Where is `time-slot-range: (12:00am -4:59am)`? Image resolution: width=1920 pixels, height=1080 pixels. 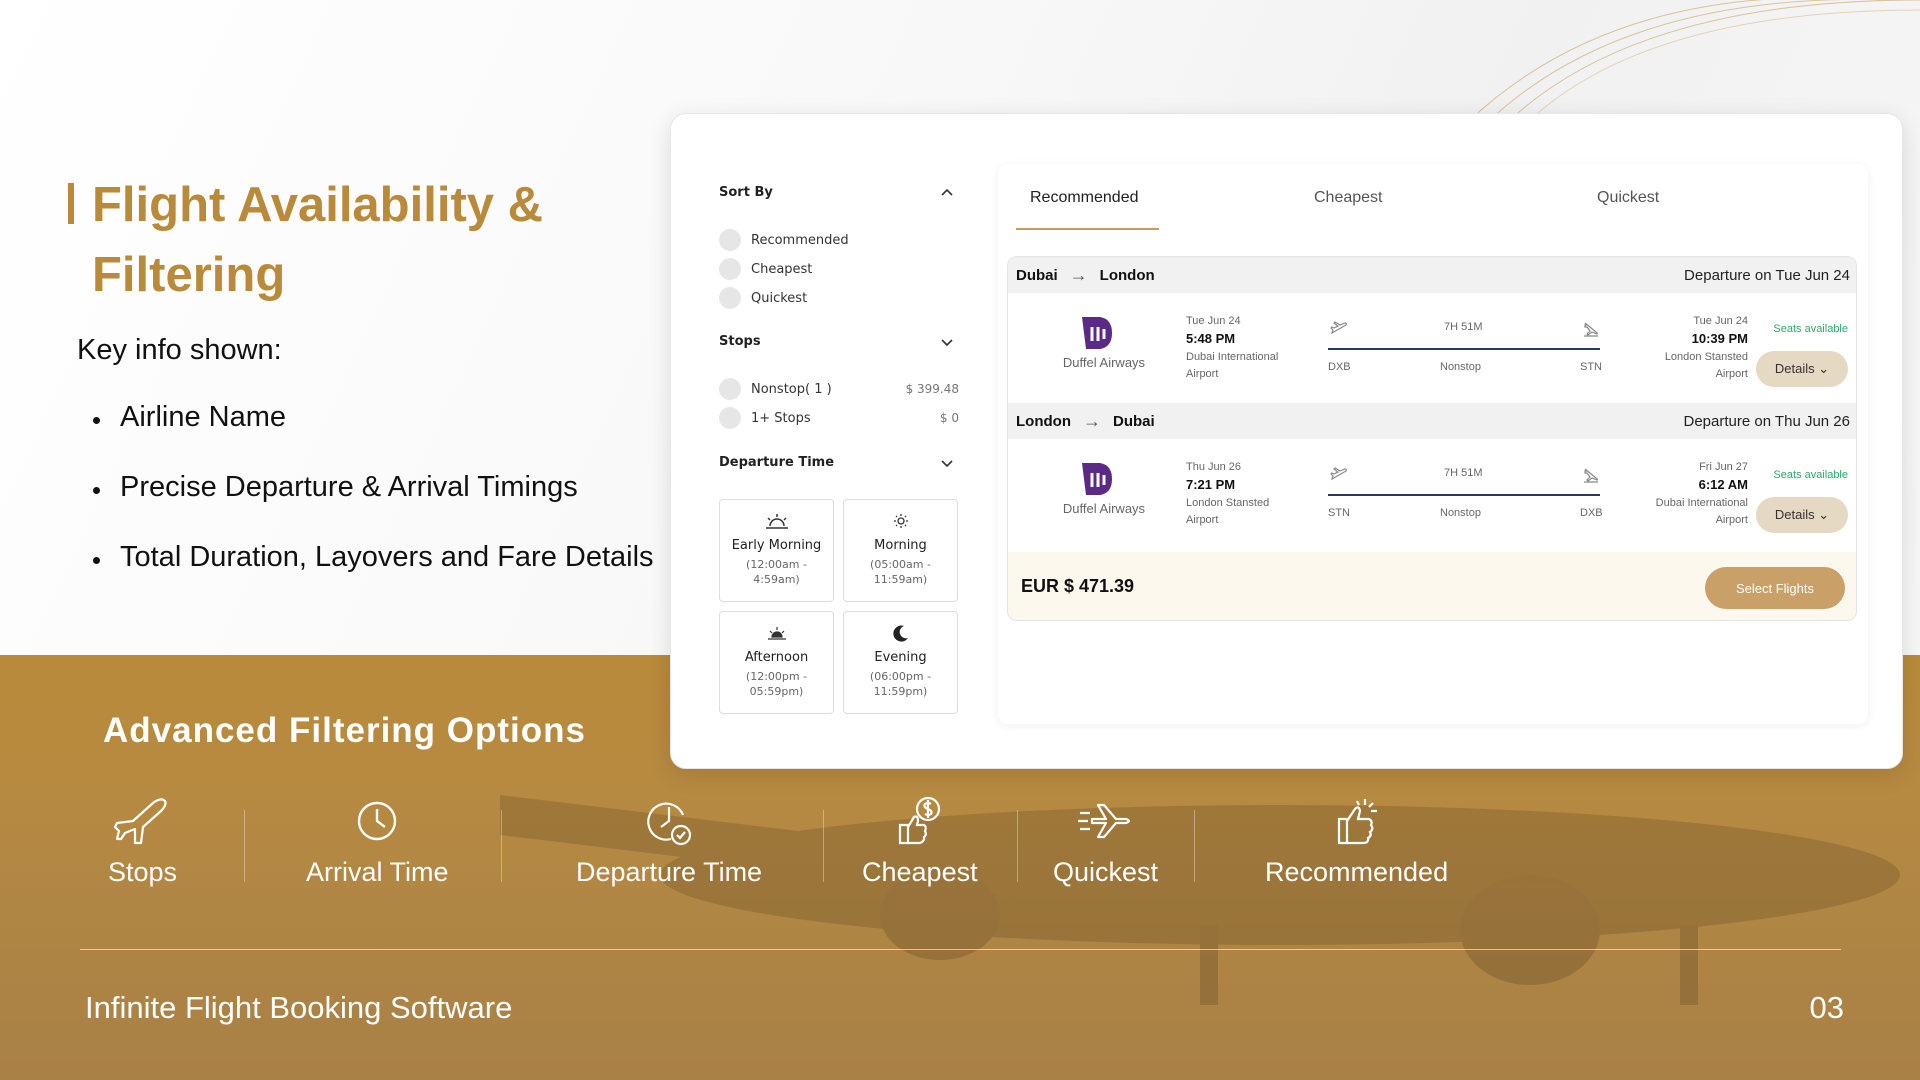
time-slot-range: (12:00am -4:59am) is located at coordinates (776, 572).